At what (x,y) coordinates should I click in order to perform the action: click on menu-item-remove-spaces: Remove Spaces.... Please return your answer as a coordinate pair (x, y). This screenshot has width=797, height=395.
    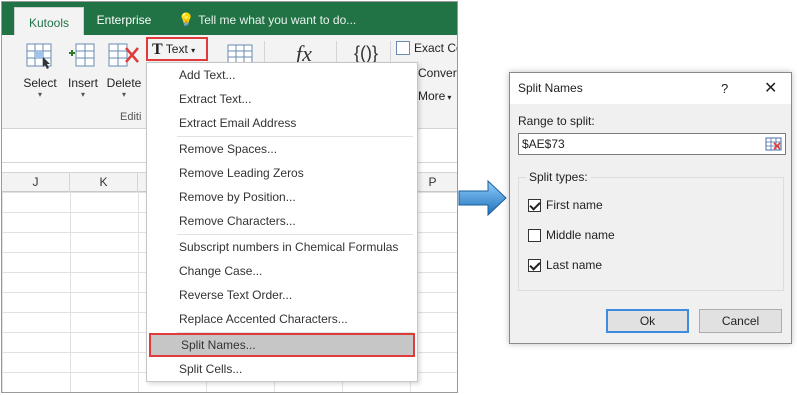
    Looking at the image, I should click on (282, 149).